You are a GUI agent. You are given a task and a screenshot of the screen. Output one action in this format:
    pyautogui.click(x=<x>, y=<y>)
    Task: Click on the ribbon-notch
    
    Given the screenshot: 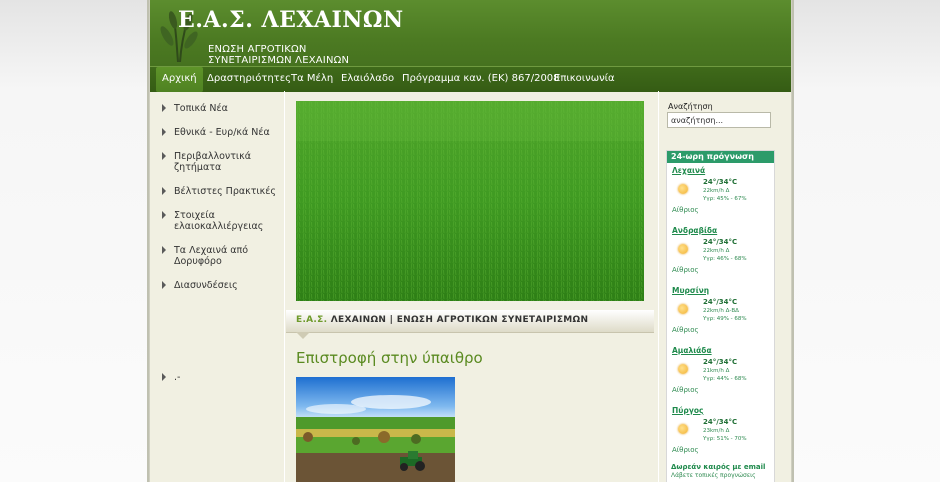 What is the action you would take?
    pyautogui.click(x=303, y=335)
    